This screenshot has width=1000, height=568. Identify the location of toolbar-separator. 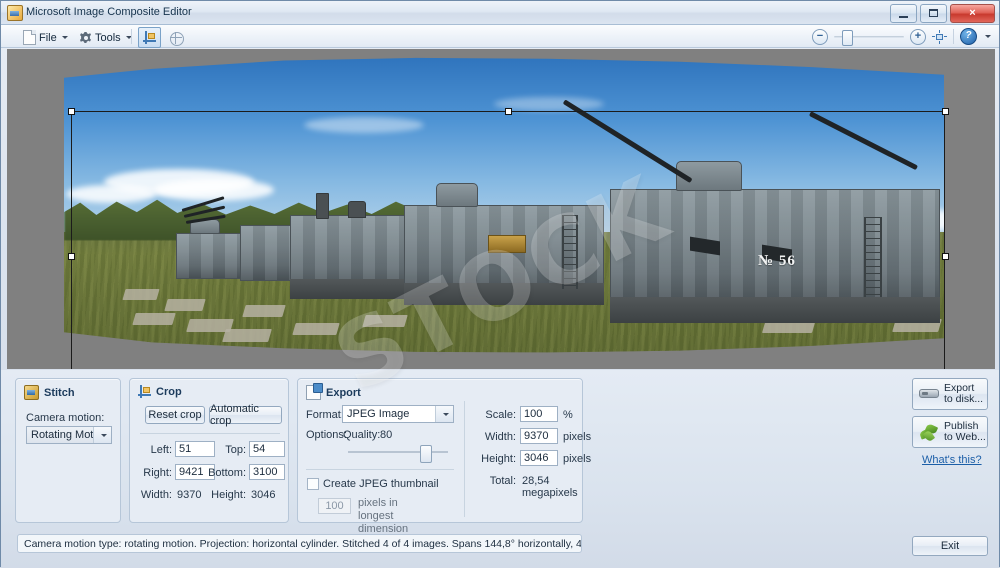
(131, 36).